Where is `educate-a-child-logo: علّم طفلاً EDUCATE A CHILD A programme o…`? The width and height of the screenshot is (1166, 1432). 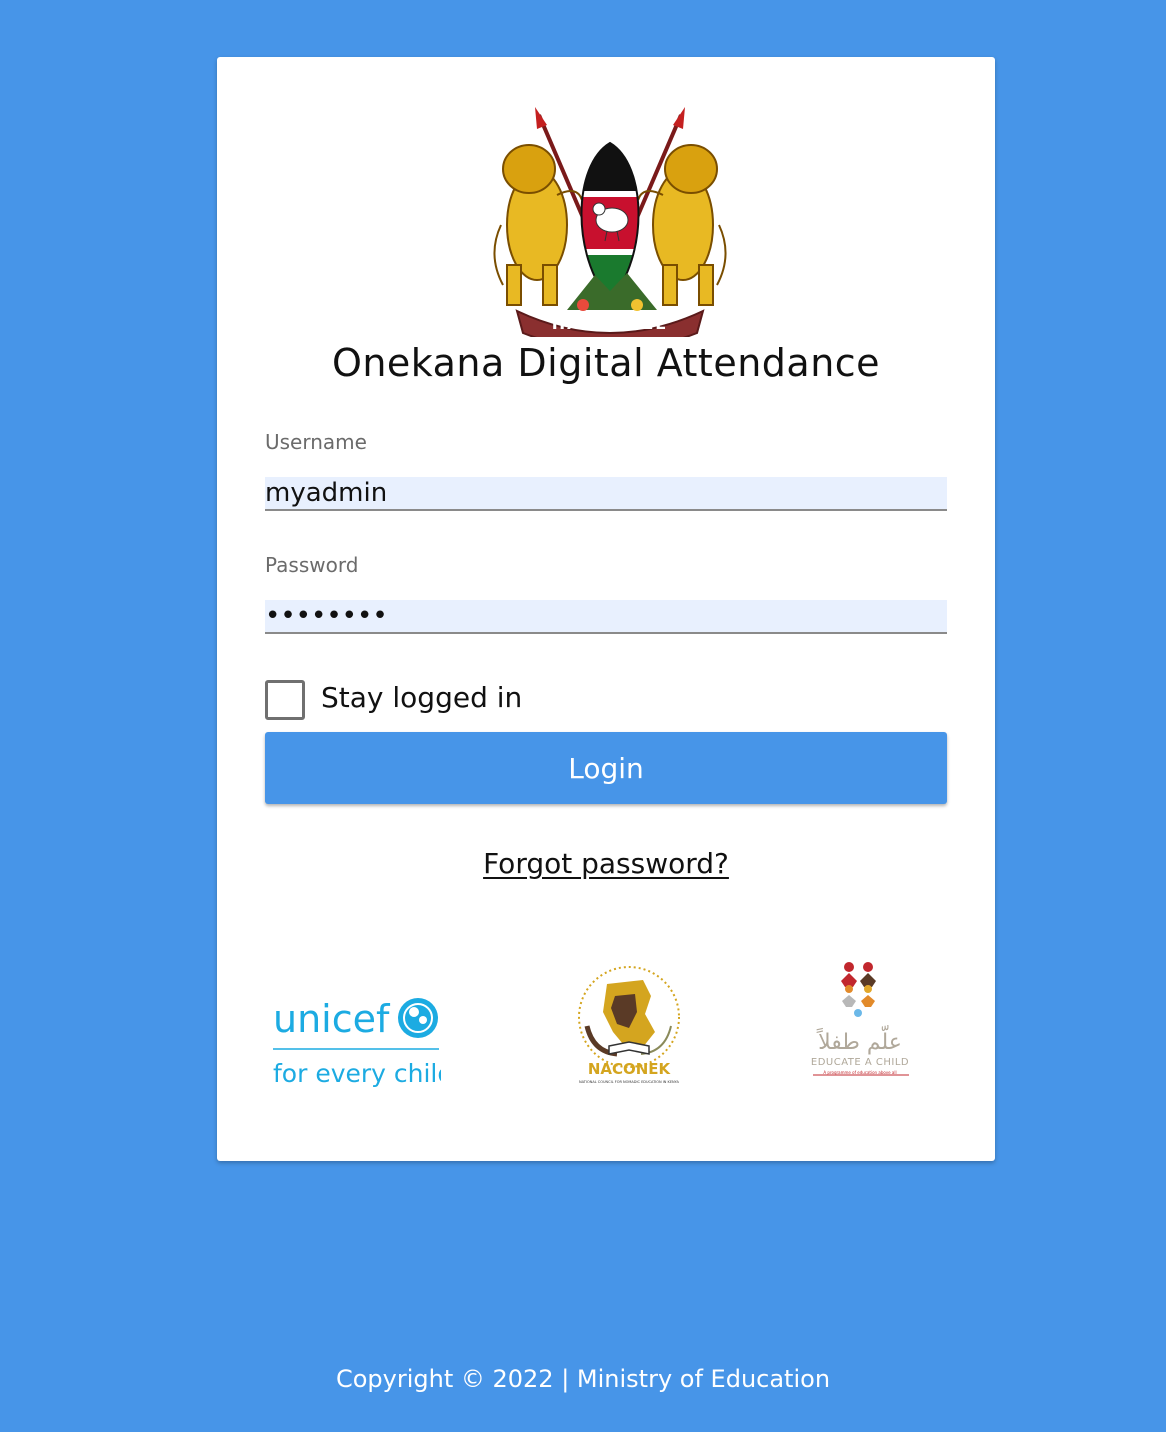 educate-a-child-logo: علّم طفلاً EDUCATE A CHILD A programme o… is located at coordinates (862, 1022).